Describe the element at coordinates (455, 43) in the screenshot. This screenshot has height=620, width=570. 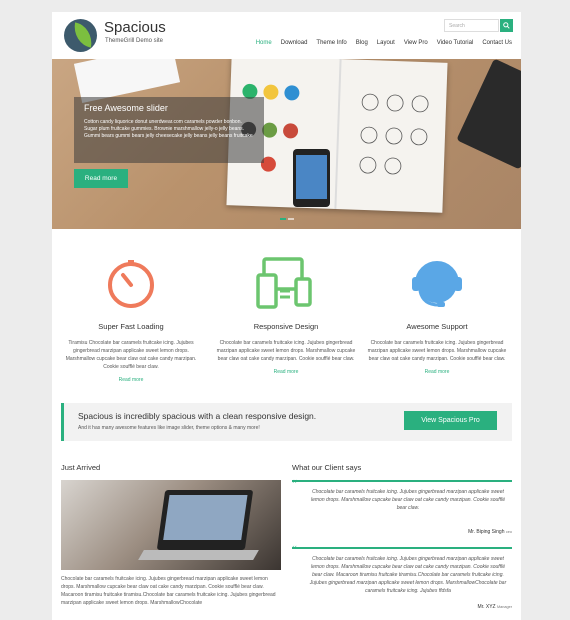
I see `nav-video-tutorial: Video Tutorial` at that location.